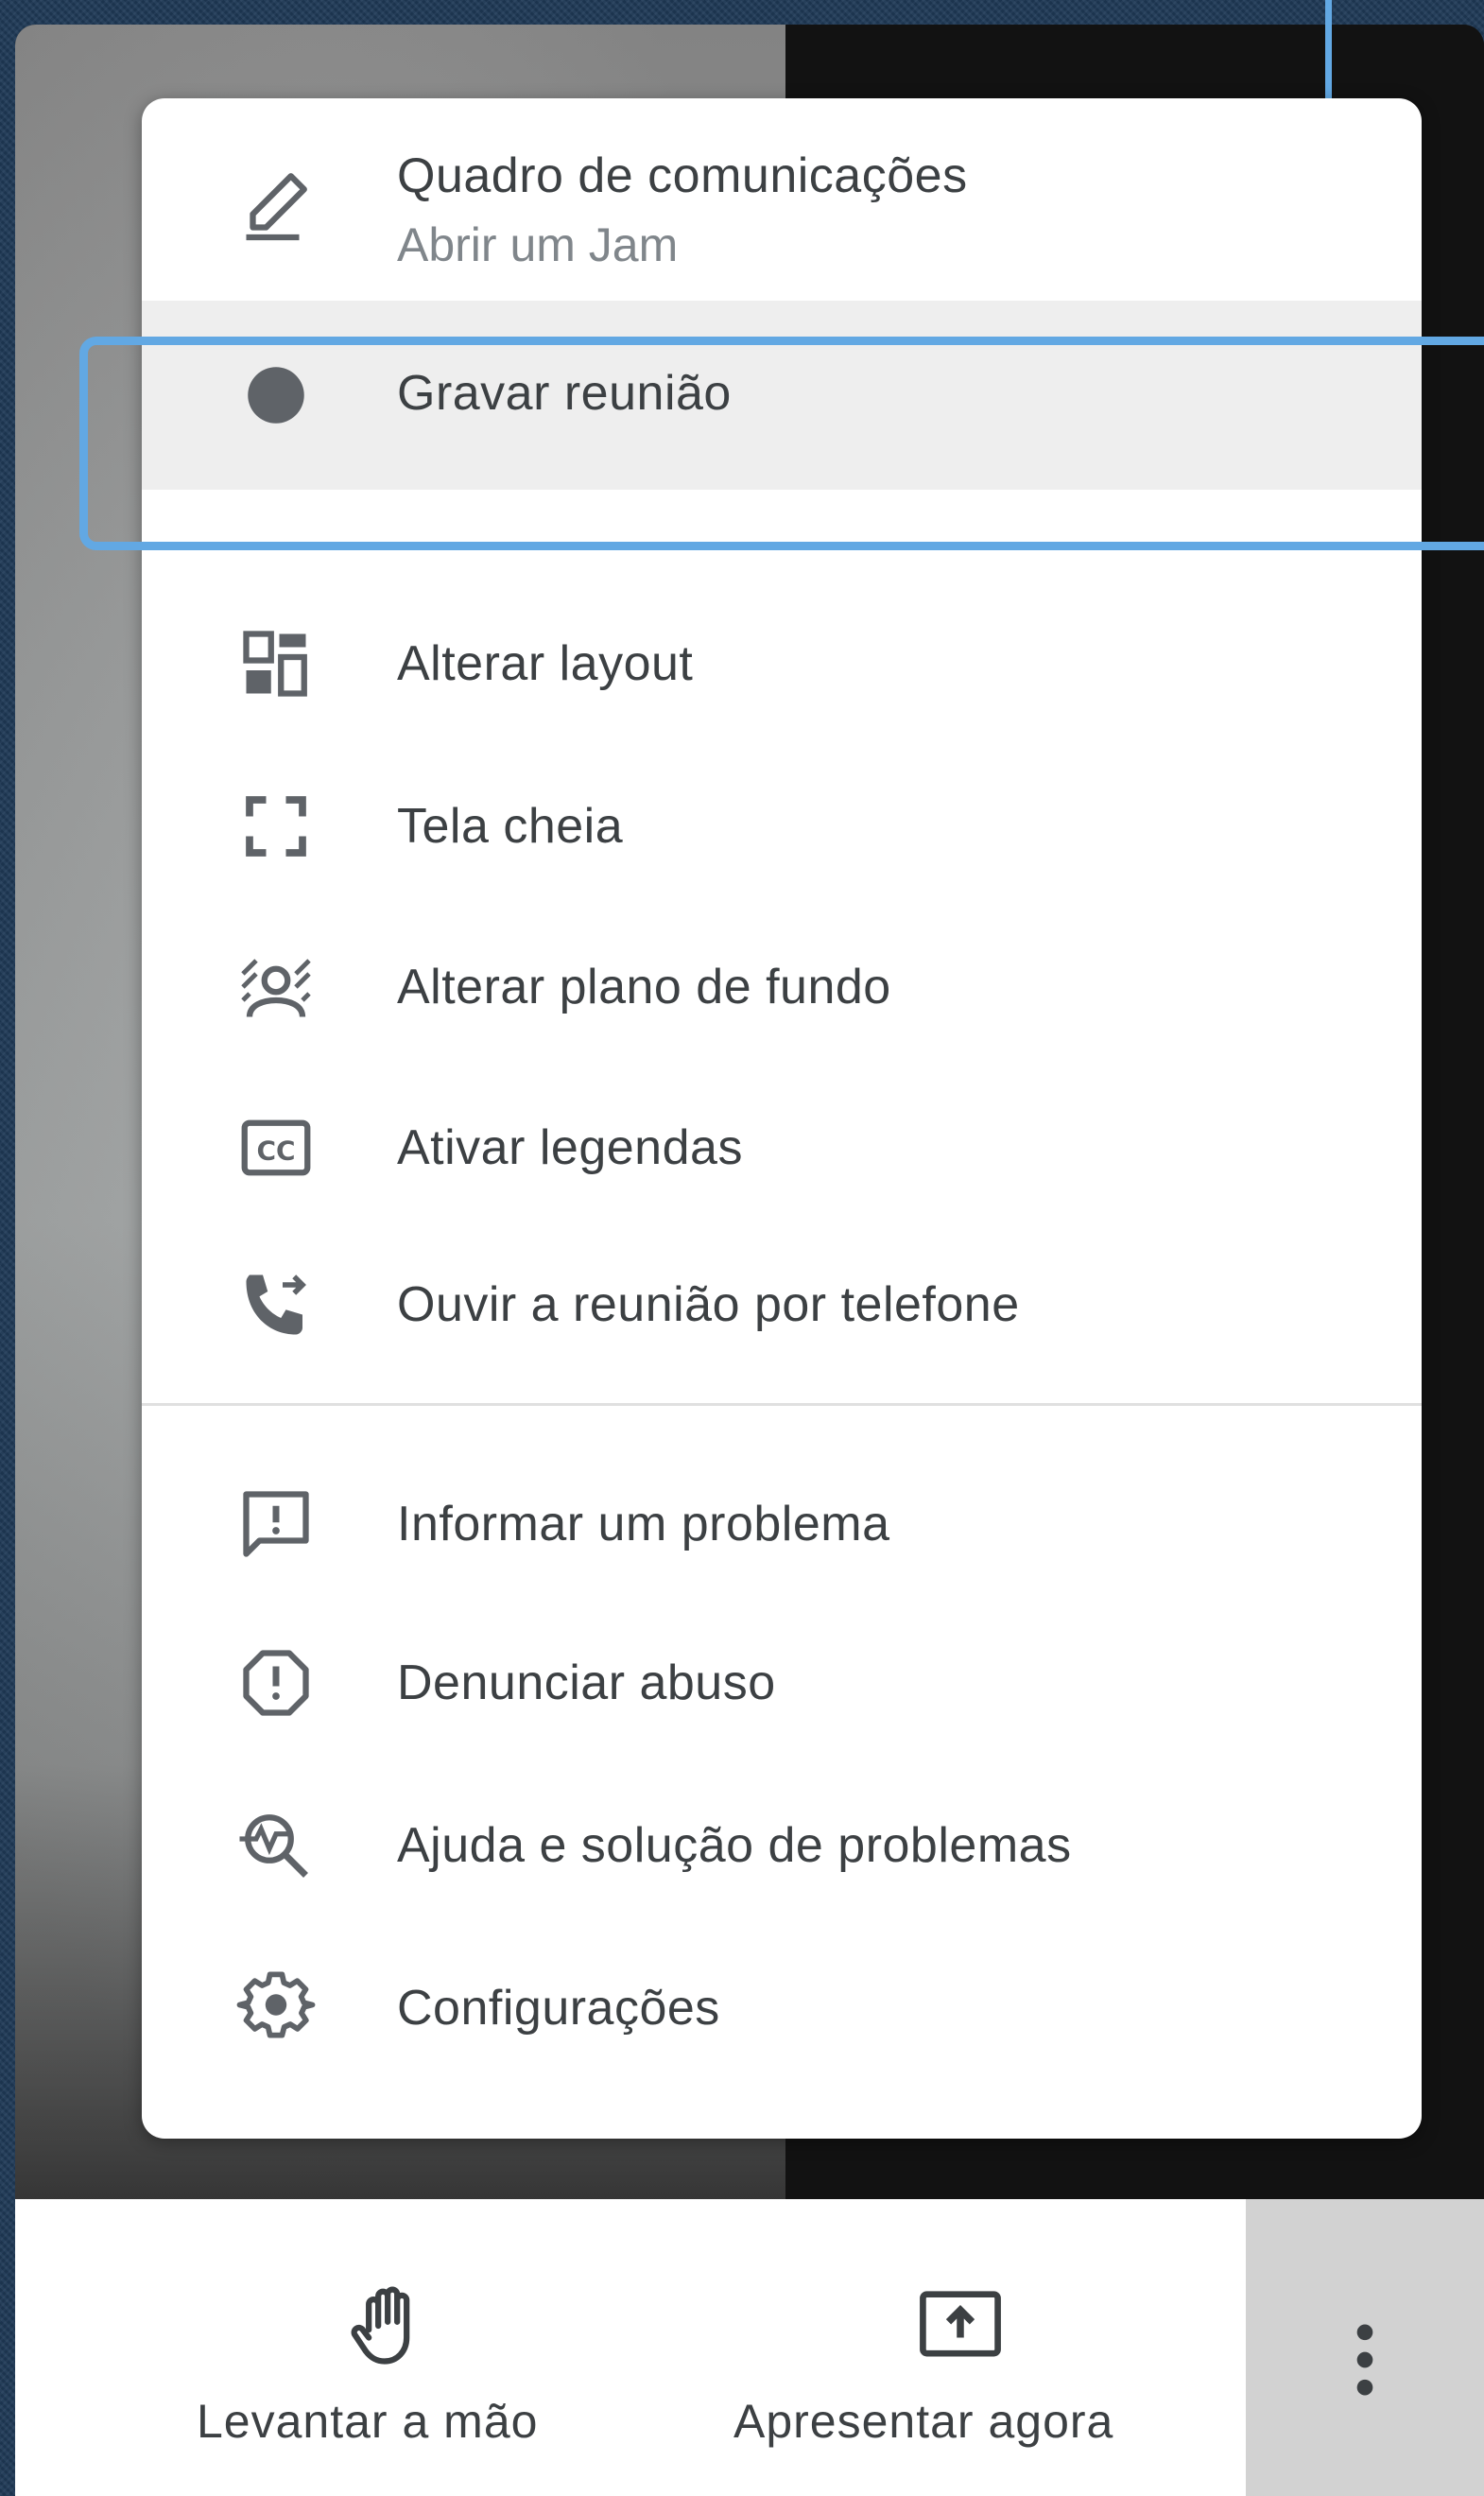  Describe the element at coordinates (782, 826) in the screenshot. I see `menu-item-fullscreen: Tela cheia` at that location.